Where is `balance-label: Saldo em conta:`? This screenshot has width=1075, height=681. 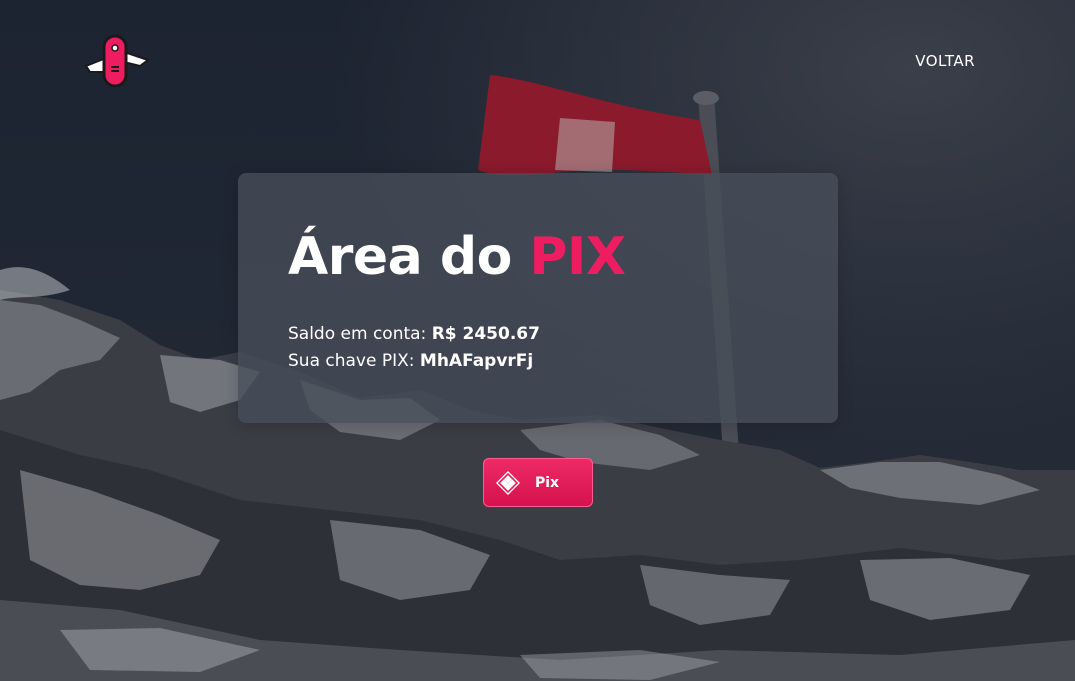 balance-label: Saldo em conta: is located at coordinates (360, 334).